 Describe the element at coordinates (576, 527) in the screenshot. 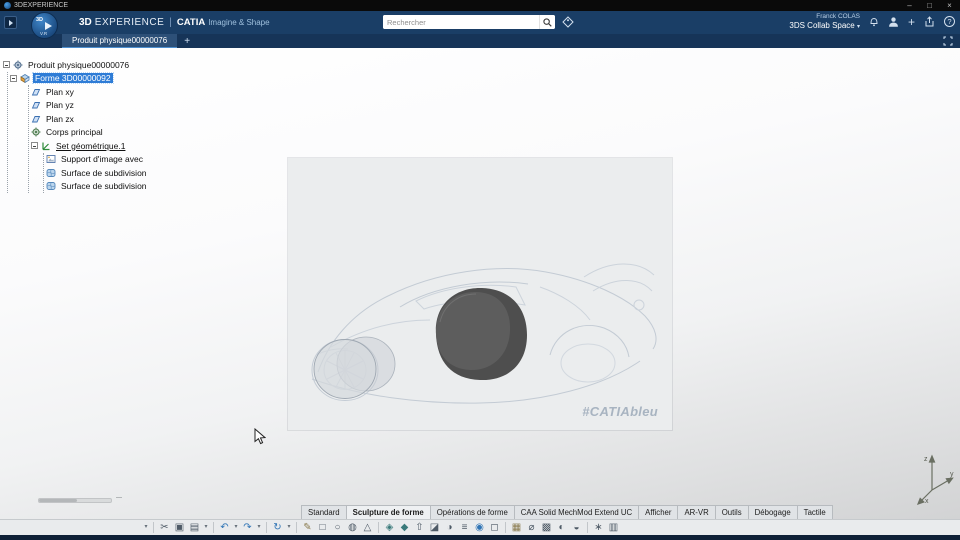

I see `material-button: ◒` at that location.